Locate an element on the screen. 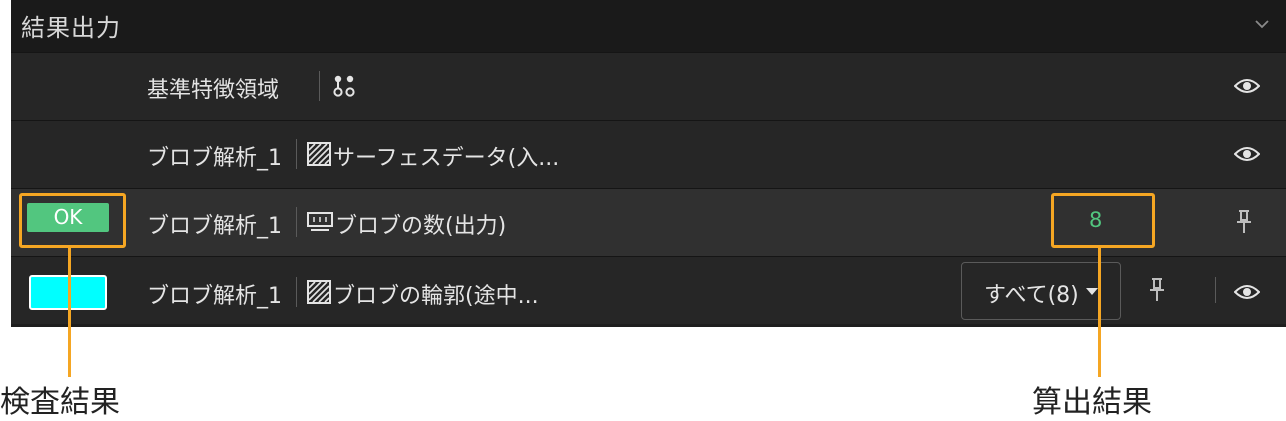  keypoints-icon is located at coordinates (344, 86).